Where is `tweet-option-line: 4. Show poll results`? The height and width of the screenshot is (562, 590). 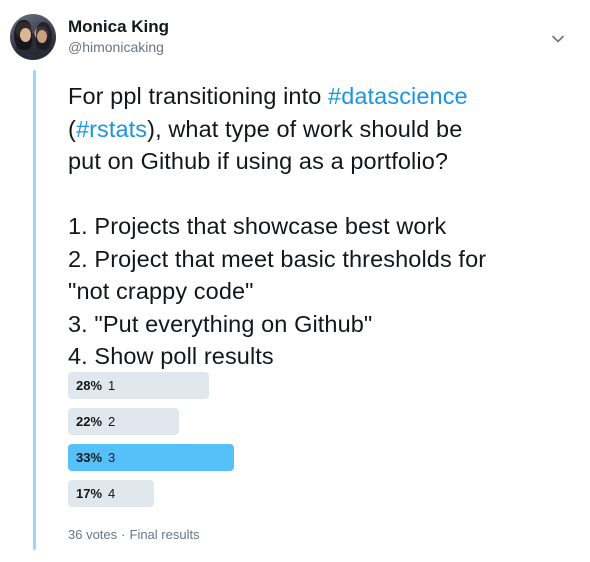
tweet-option-line: 4. Show poll results is located at coordinates (171, 356).